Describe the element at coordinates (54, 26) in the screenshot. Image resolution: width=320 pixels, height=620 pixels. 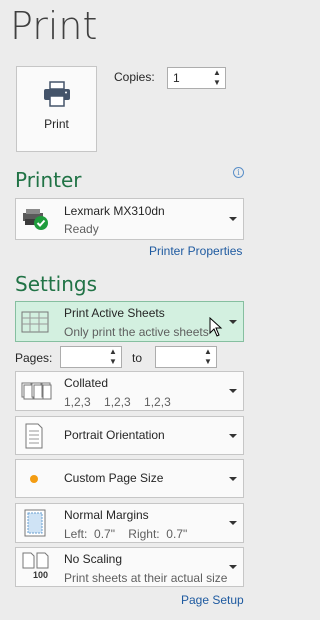
I see `page-title: Print` at that location.